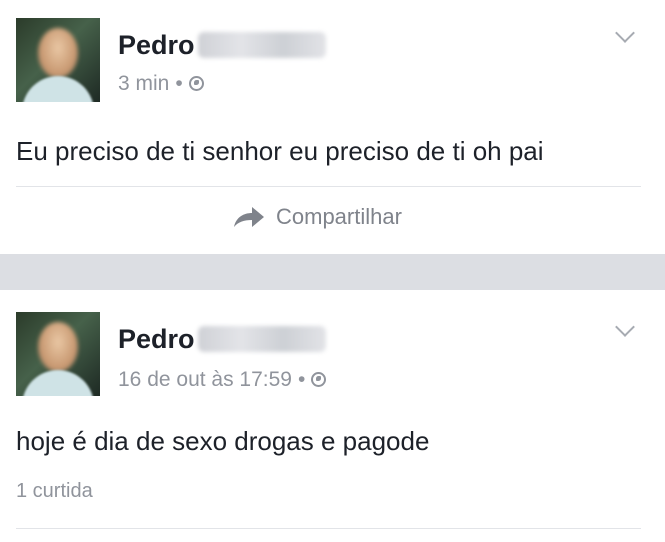  What do you see at coordinates (54, 491) in the screenshot?
I see `likes-count: 1 curtida` at bounding box center [54, 491].